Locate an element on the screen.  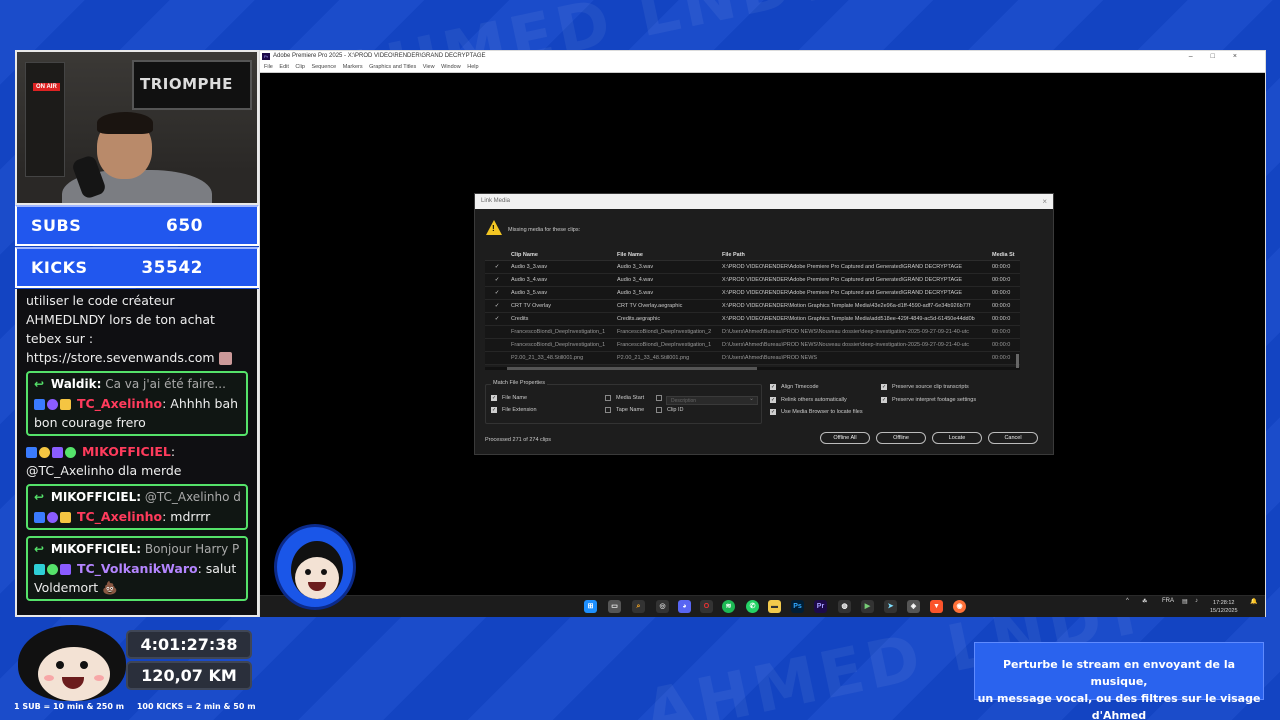
cell-file-path: D:\Users\Ahmed\Bureau\PROD NEWS is located at coordinates (770, 358).